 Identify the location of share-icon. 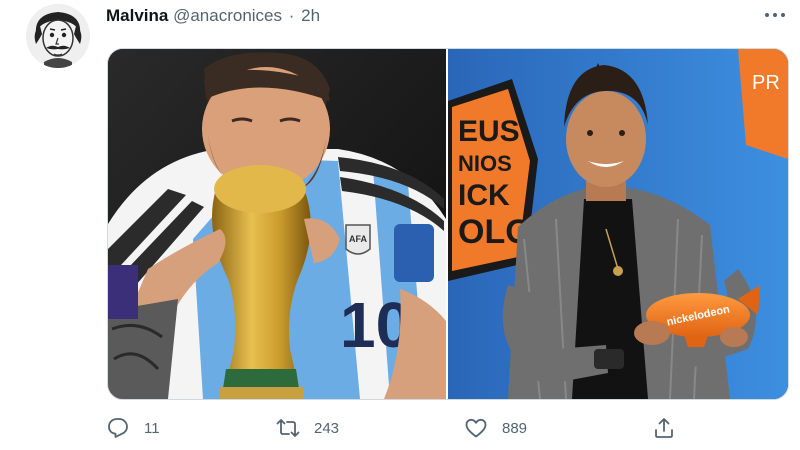
(664, 428).